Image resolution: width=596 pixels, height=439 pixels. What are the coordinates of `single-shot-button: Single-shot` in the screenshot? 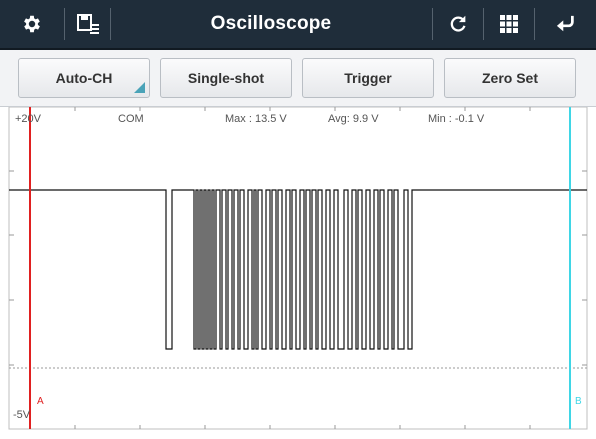 It's located at (226, 78).